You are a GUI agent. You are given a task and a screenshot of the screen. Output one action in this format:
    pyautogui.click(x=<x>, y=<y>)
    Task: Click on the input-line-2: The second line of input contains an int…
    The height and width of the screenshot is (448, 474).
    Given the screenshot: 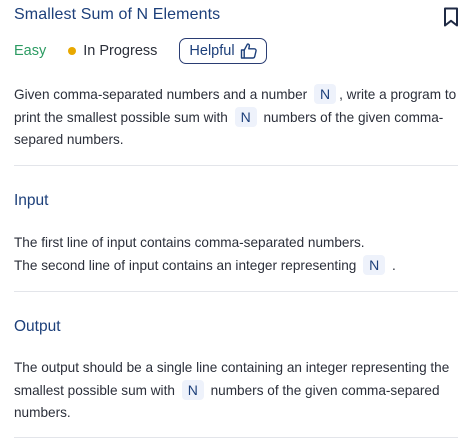 What is the action you would take?
    pyautogui.click(x=239, y=266)
    